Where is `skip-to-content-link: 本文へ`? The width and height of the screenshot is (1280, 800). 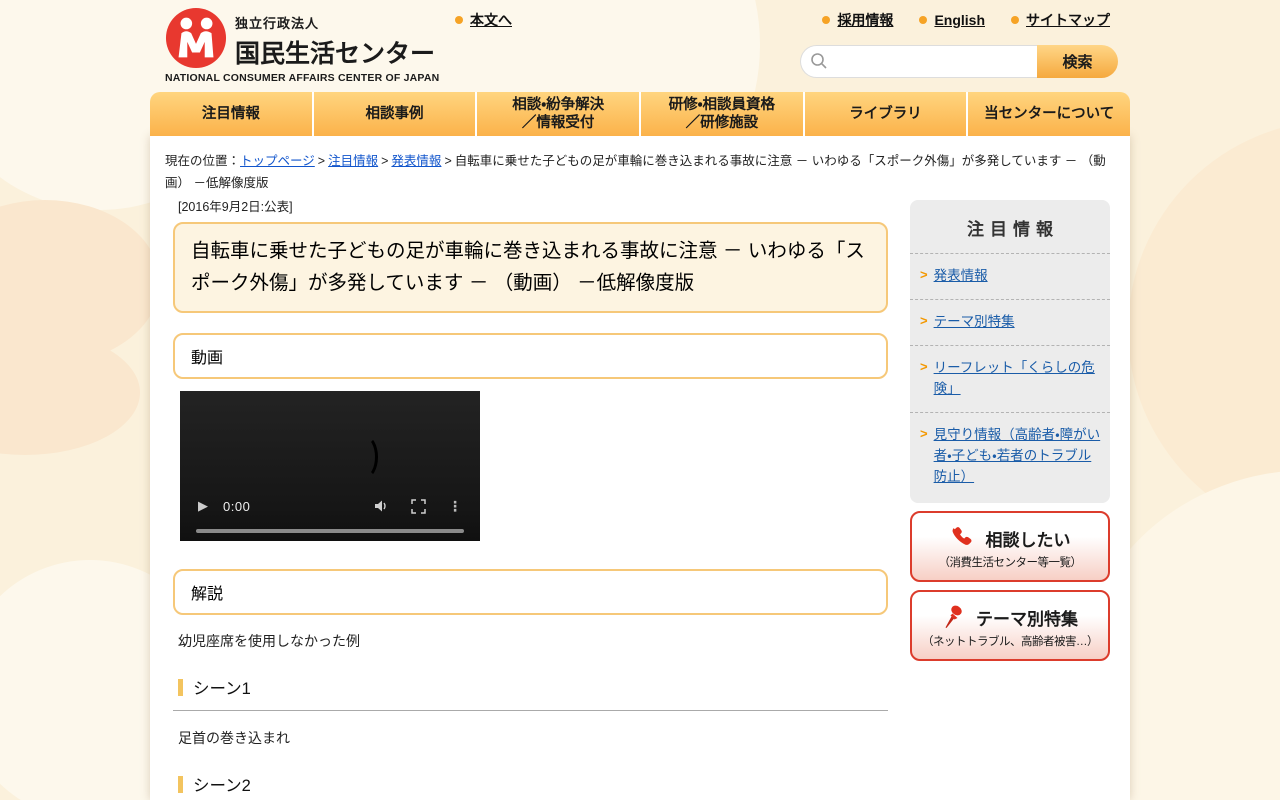
skip-to-content-link: 本文へ is located at coordinates (483, 20).